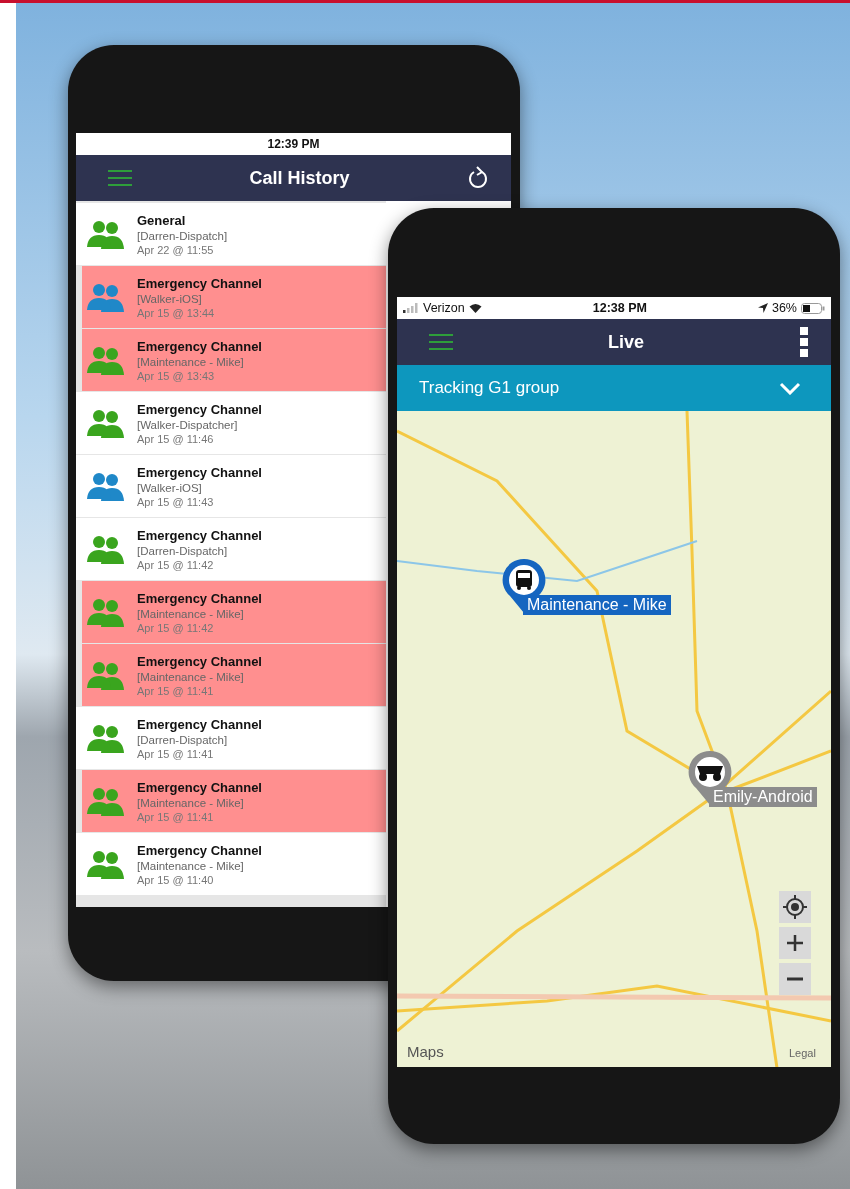  Describe the element at coordinates (802, 1053) in the screenshot. I see `legal-link: Legal` at that location.